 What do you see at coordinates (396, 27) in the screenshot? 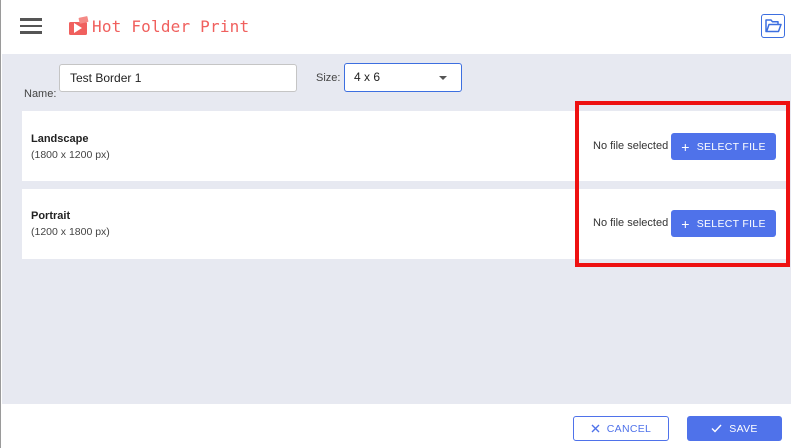
I see `app-header: Hot Folder Print` at bounding box center [396, 27].